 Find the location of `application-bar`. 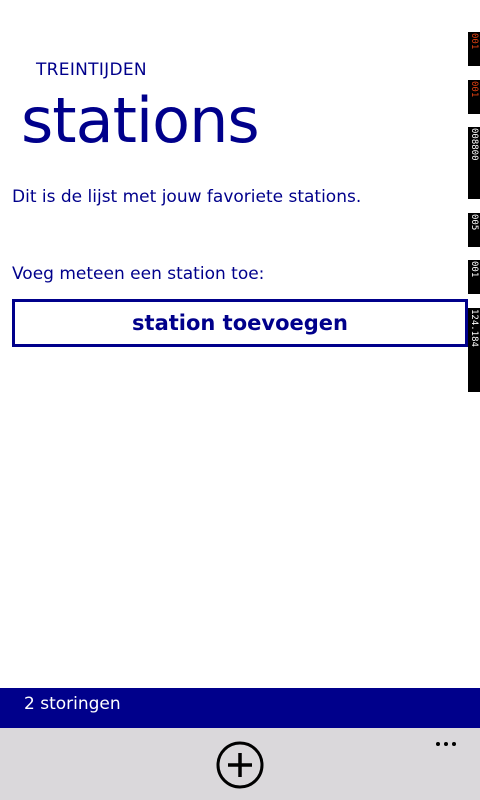

application-bar is located at coordinates (240, 764).